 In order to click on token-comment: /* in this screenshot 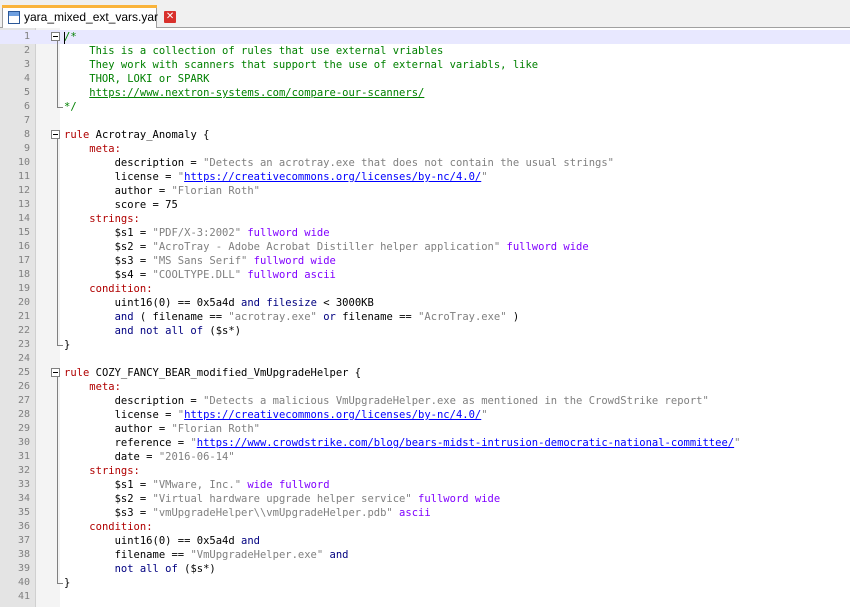, I will do `click(70, 37)`.